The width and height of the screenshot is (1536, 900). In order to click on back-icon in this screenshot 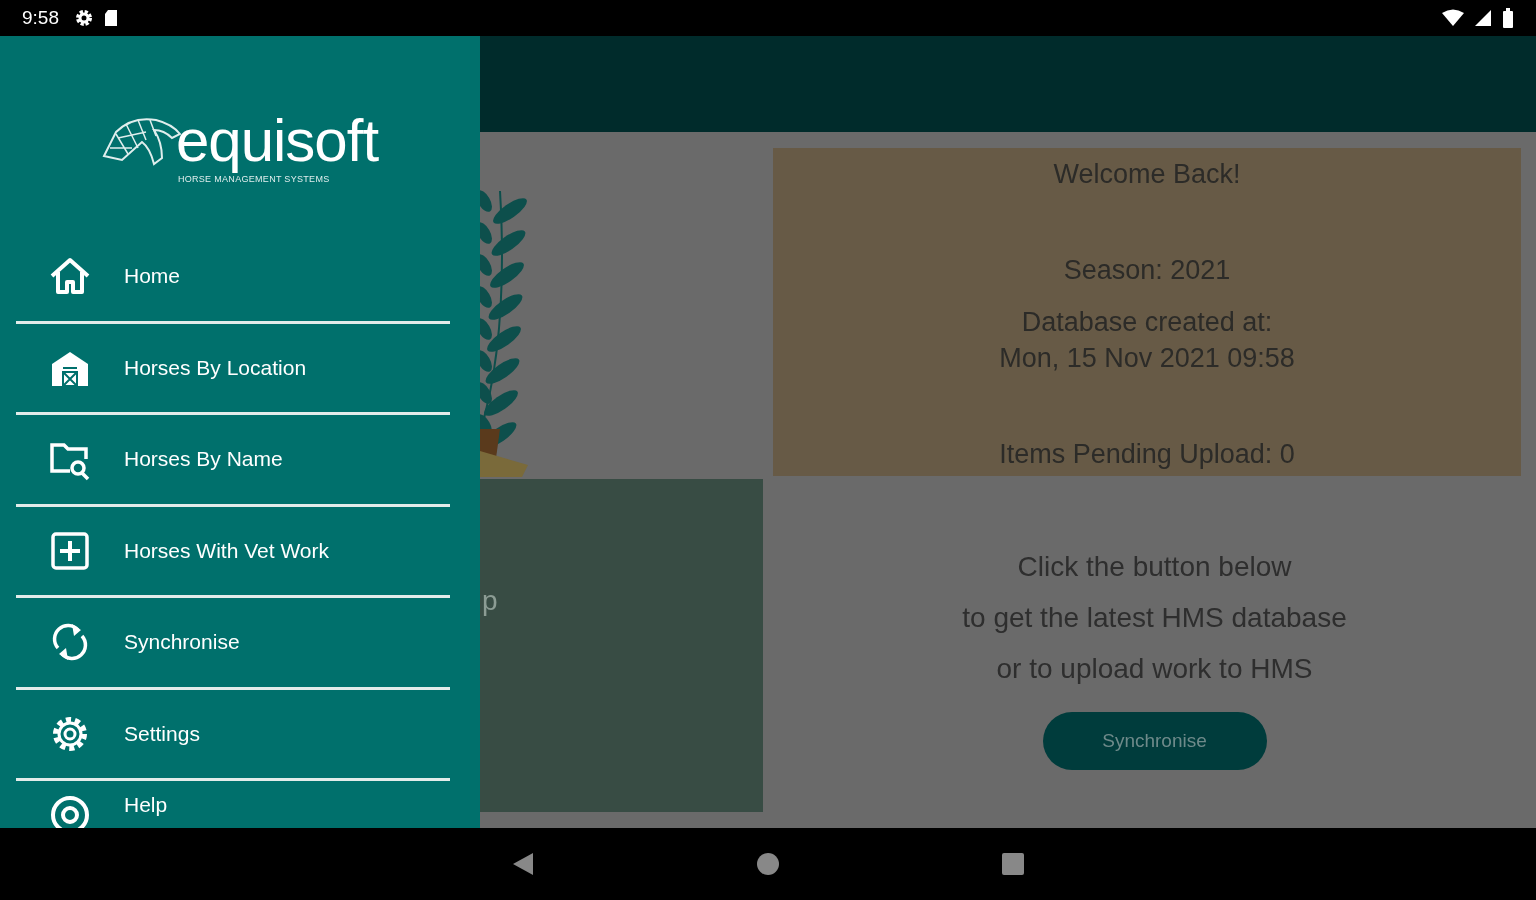, I will do `click(523, 864)`.